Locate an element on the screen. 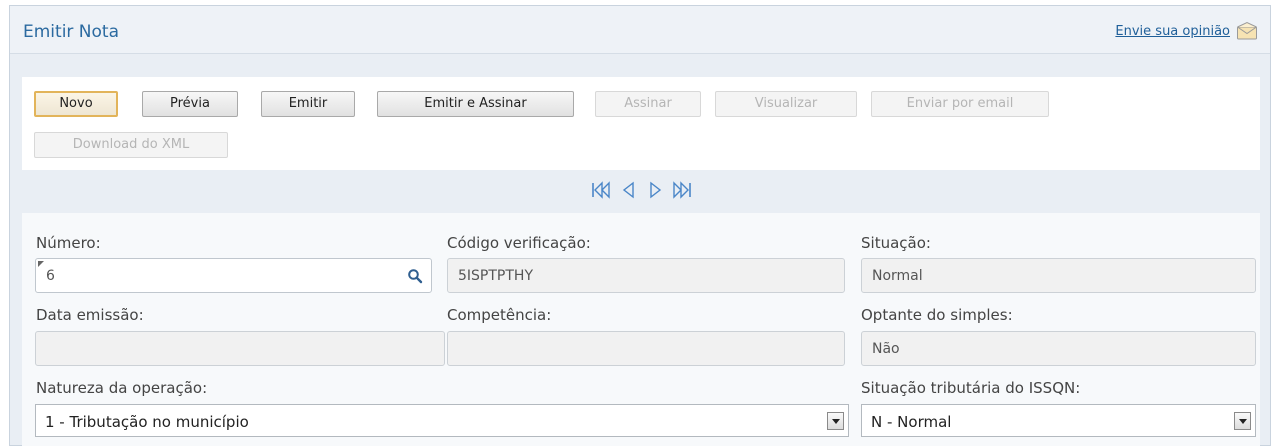  numero-label: Número: is located at coordinates (68, 243).